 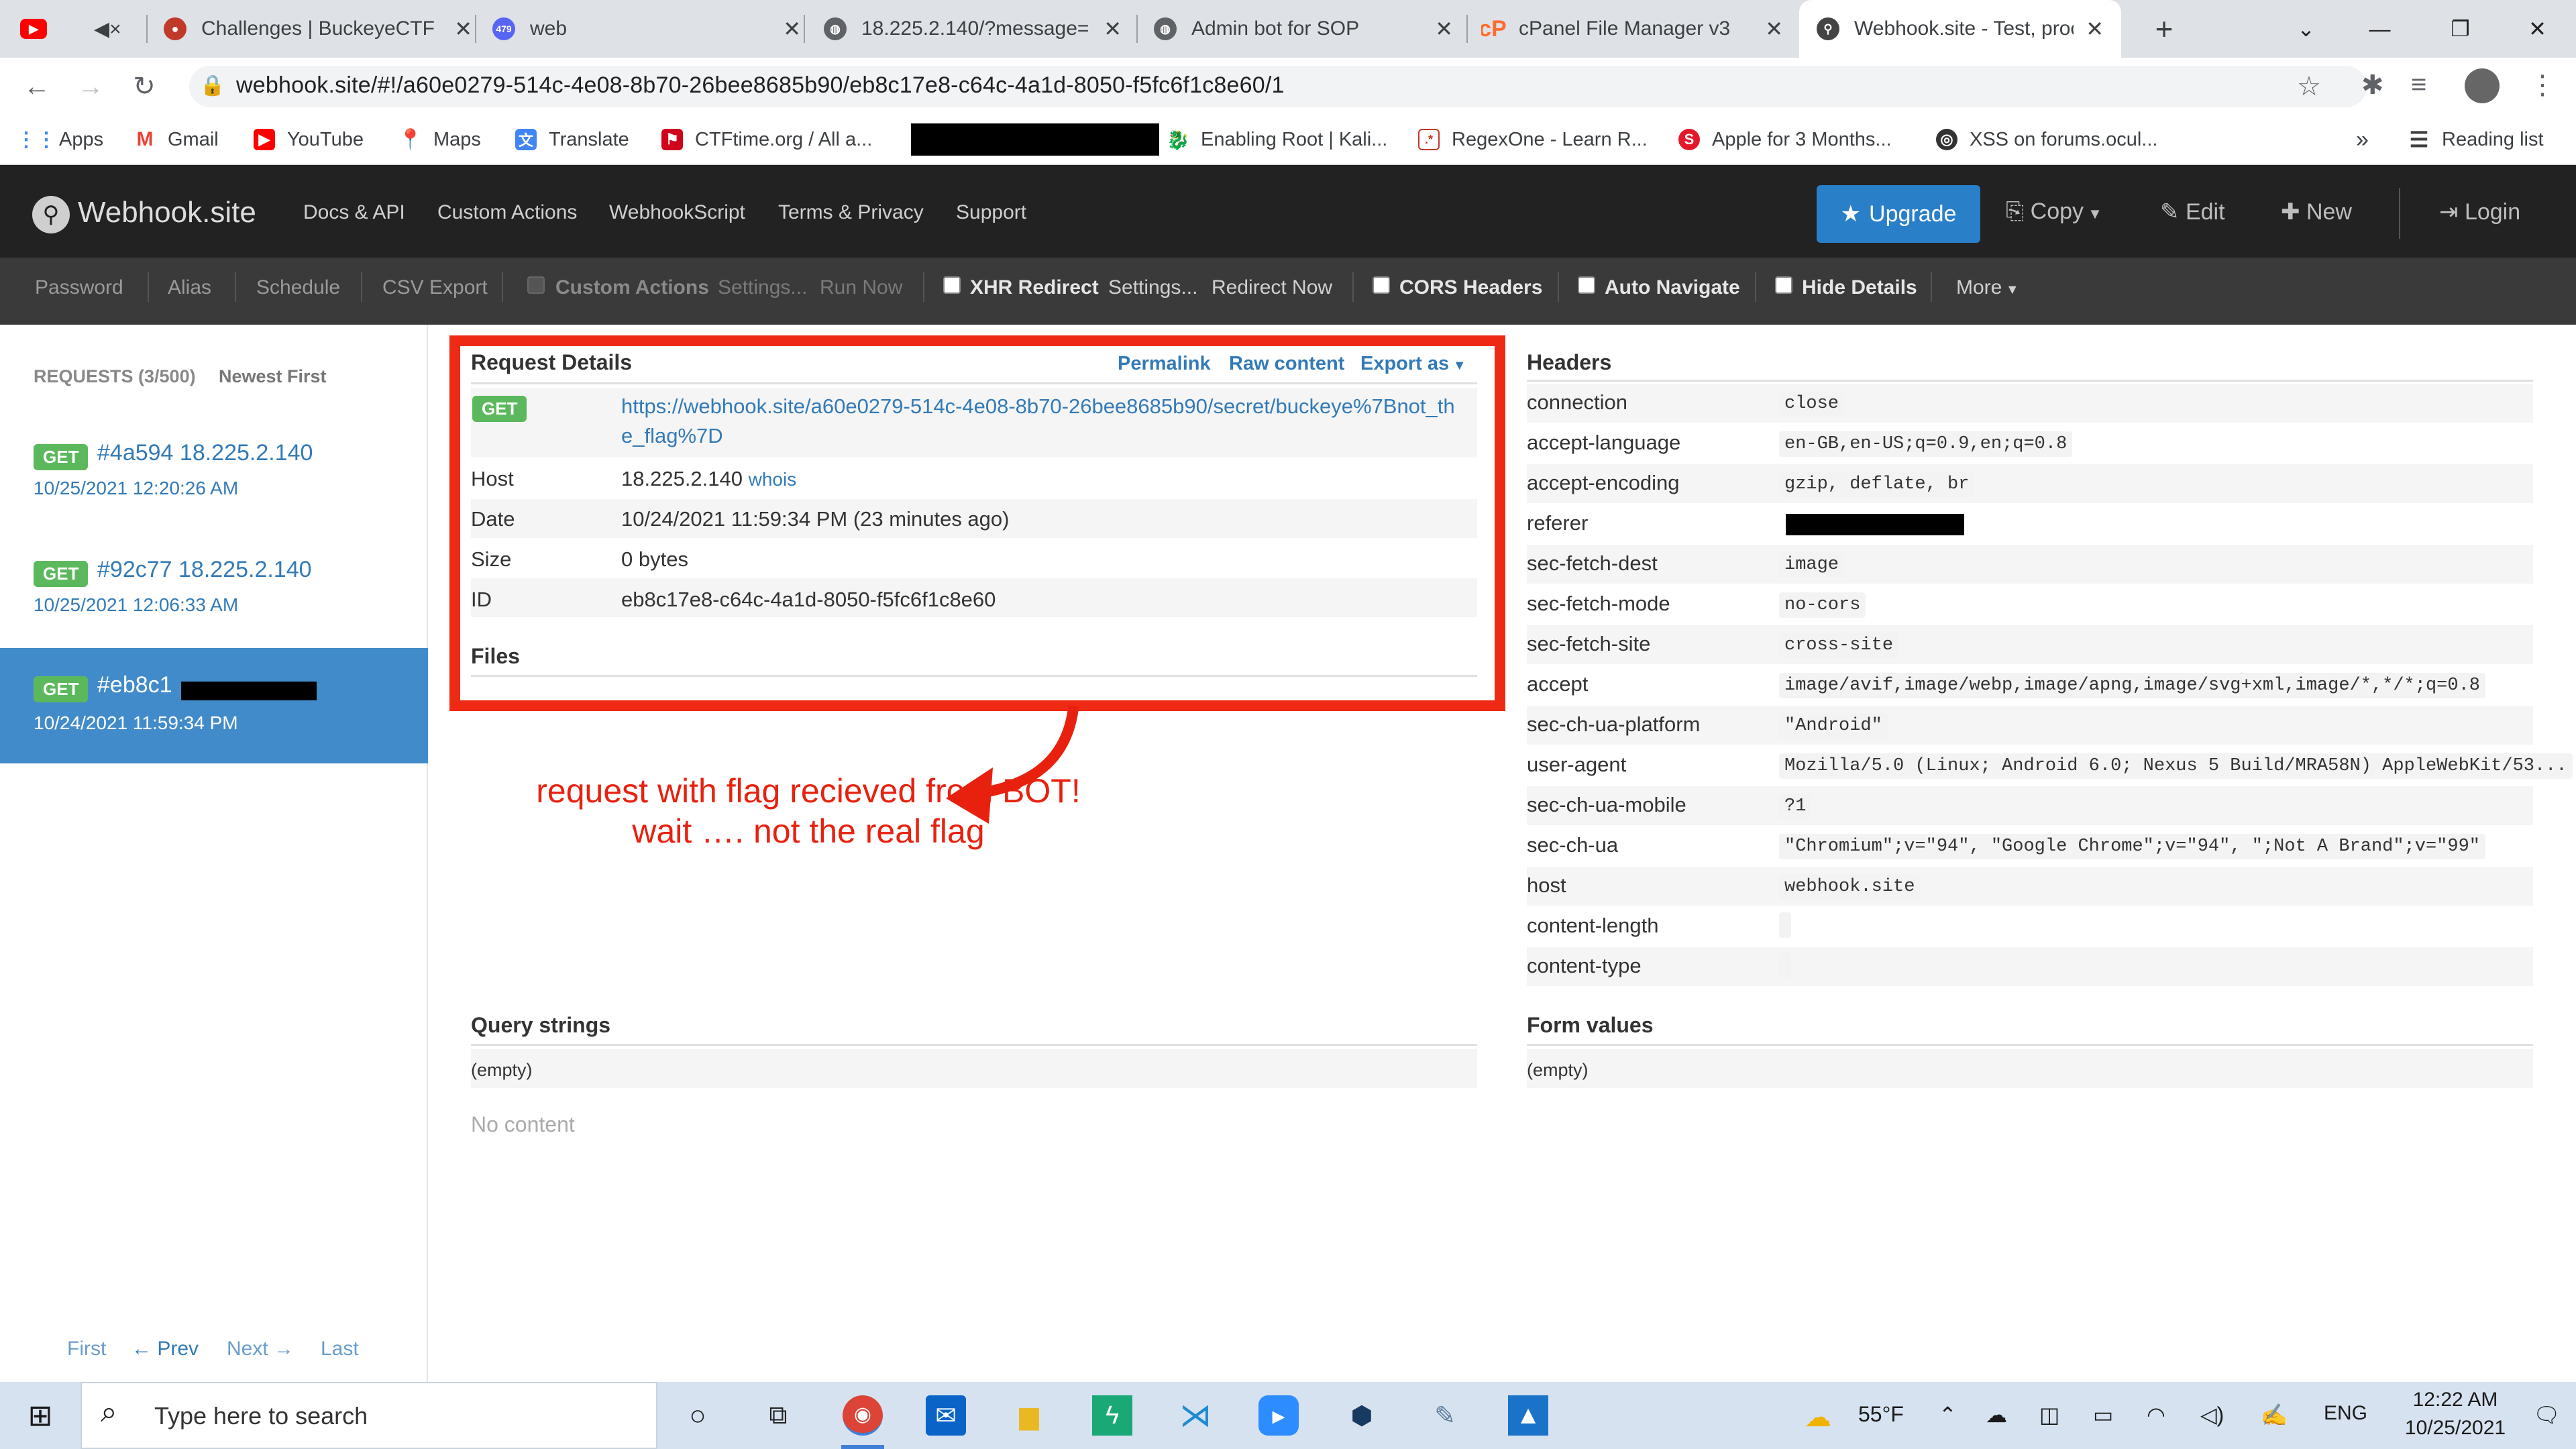 I want to click on file-explorer-icon: ▆, so click(x=1029, y=1415).